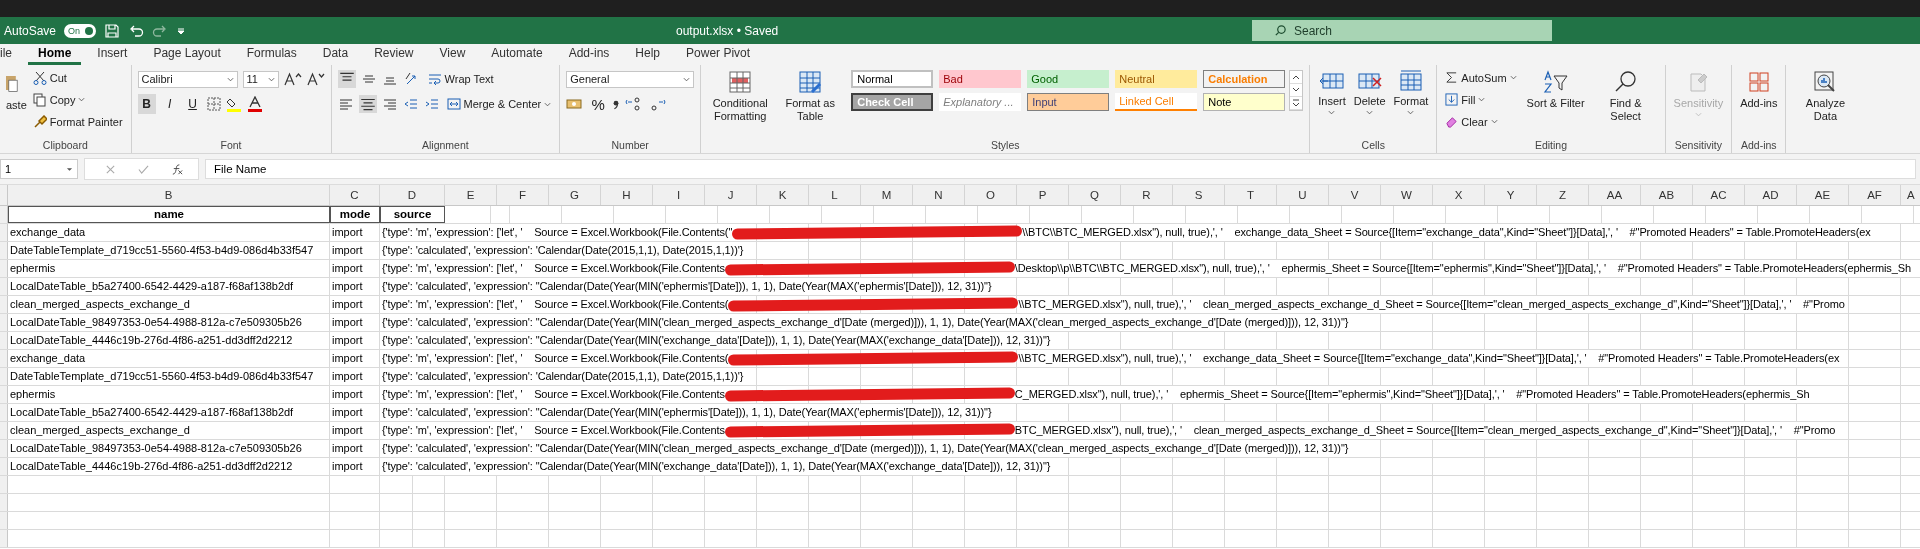 This screenshot has height=549, width=1920. Describe the element at coordinates (187, 54) in the screenshot. I see `ribbon-tab: Page Layout` at that location.